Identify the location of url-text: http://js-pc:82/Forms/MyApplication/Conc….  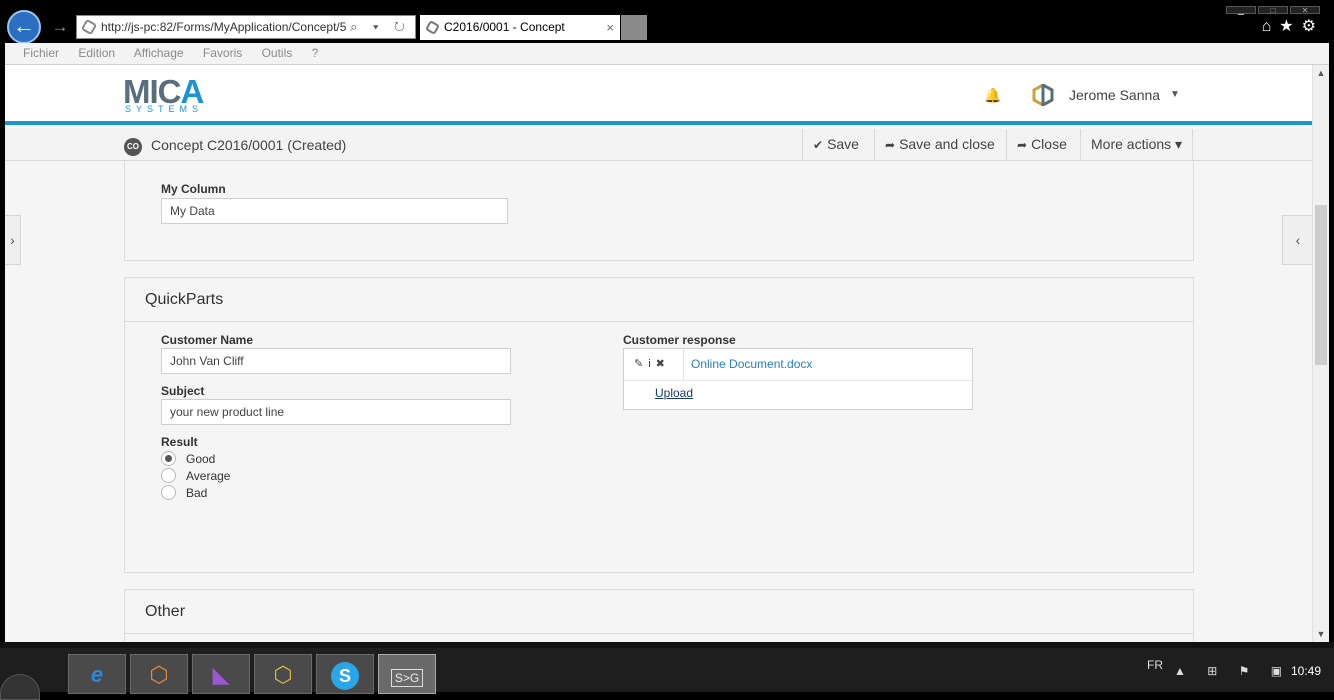
(232, 27).